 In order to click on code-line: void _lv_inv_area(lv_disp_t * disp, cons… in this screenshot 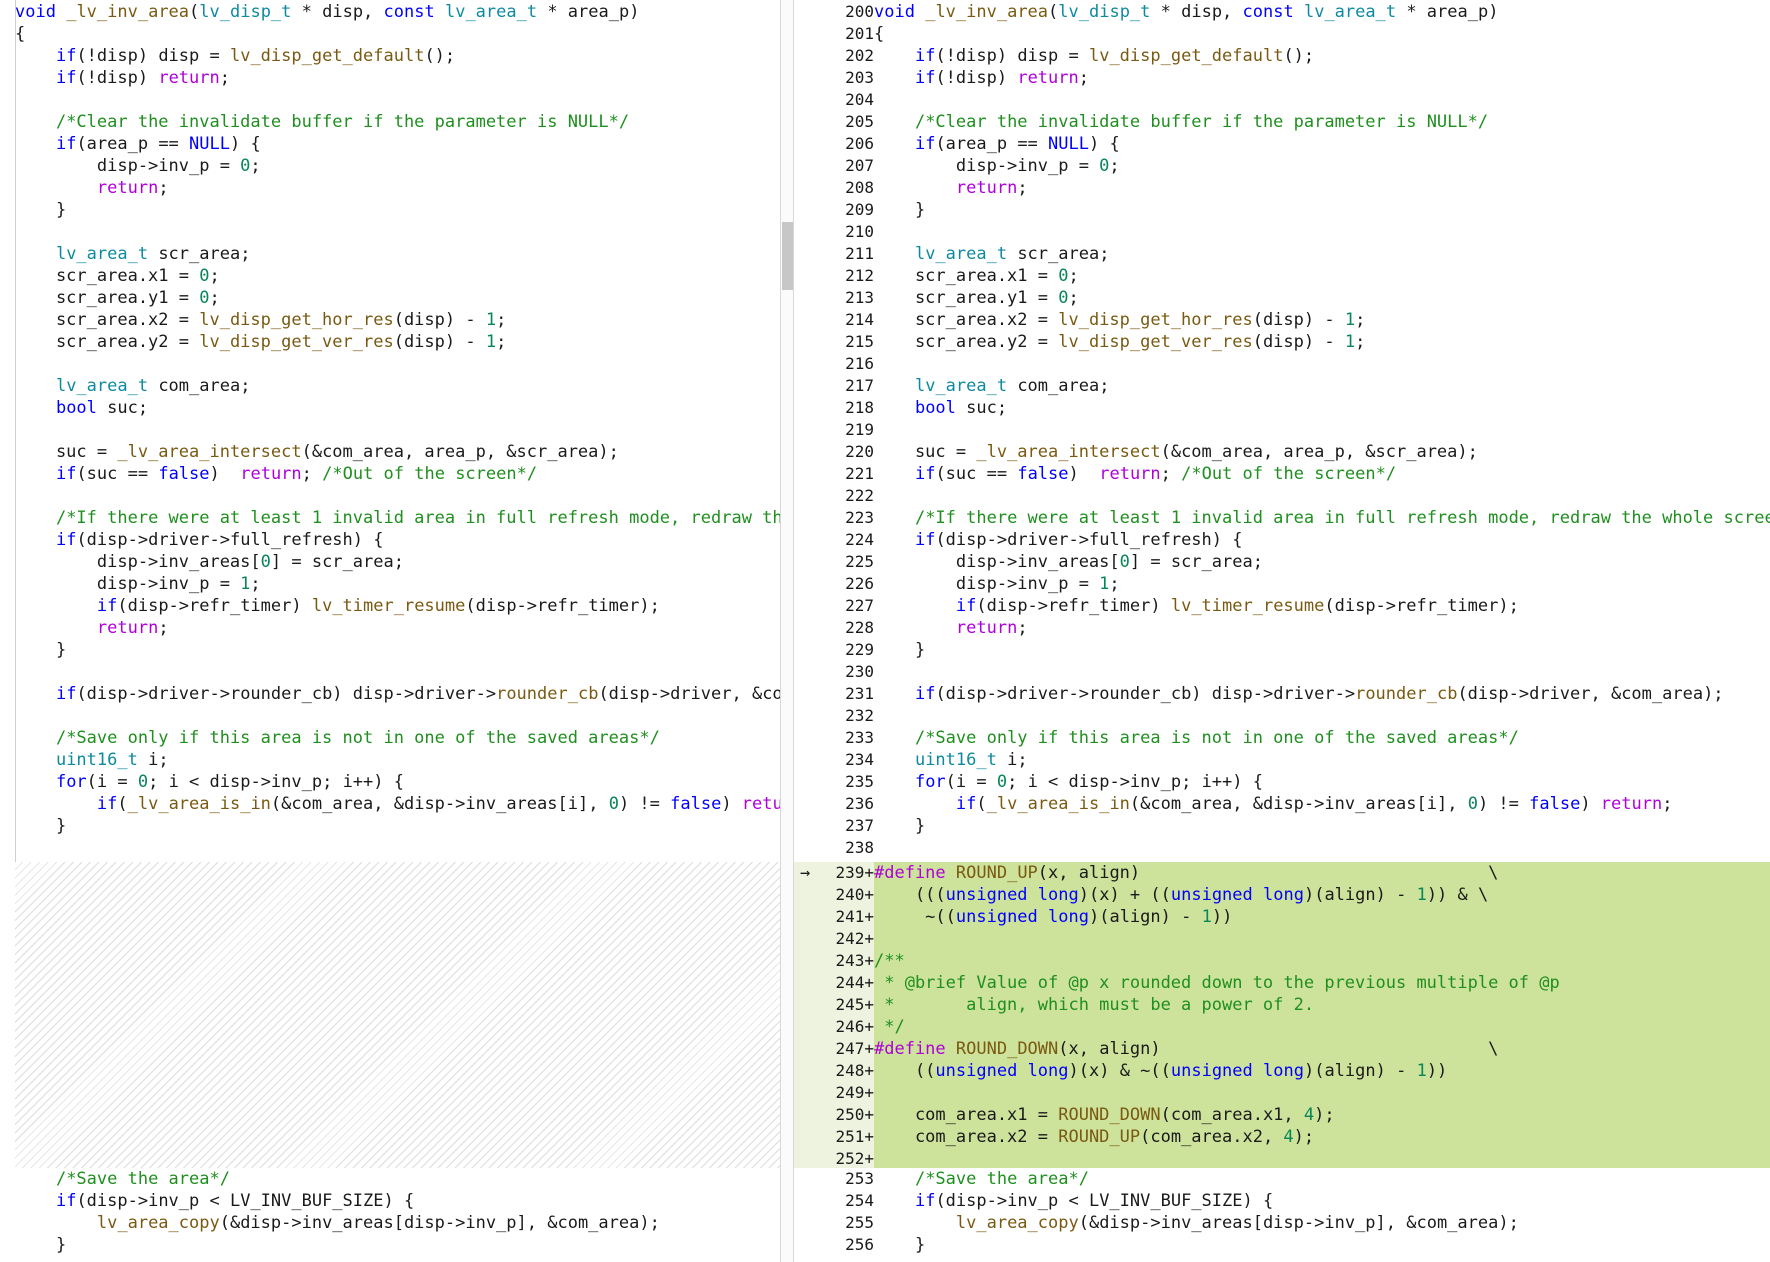, I will do `click(390, 12)`.